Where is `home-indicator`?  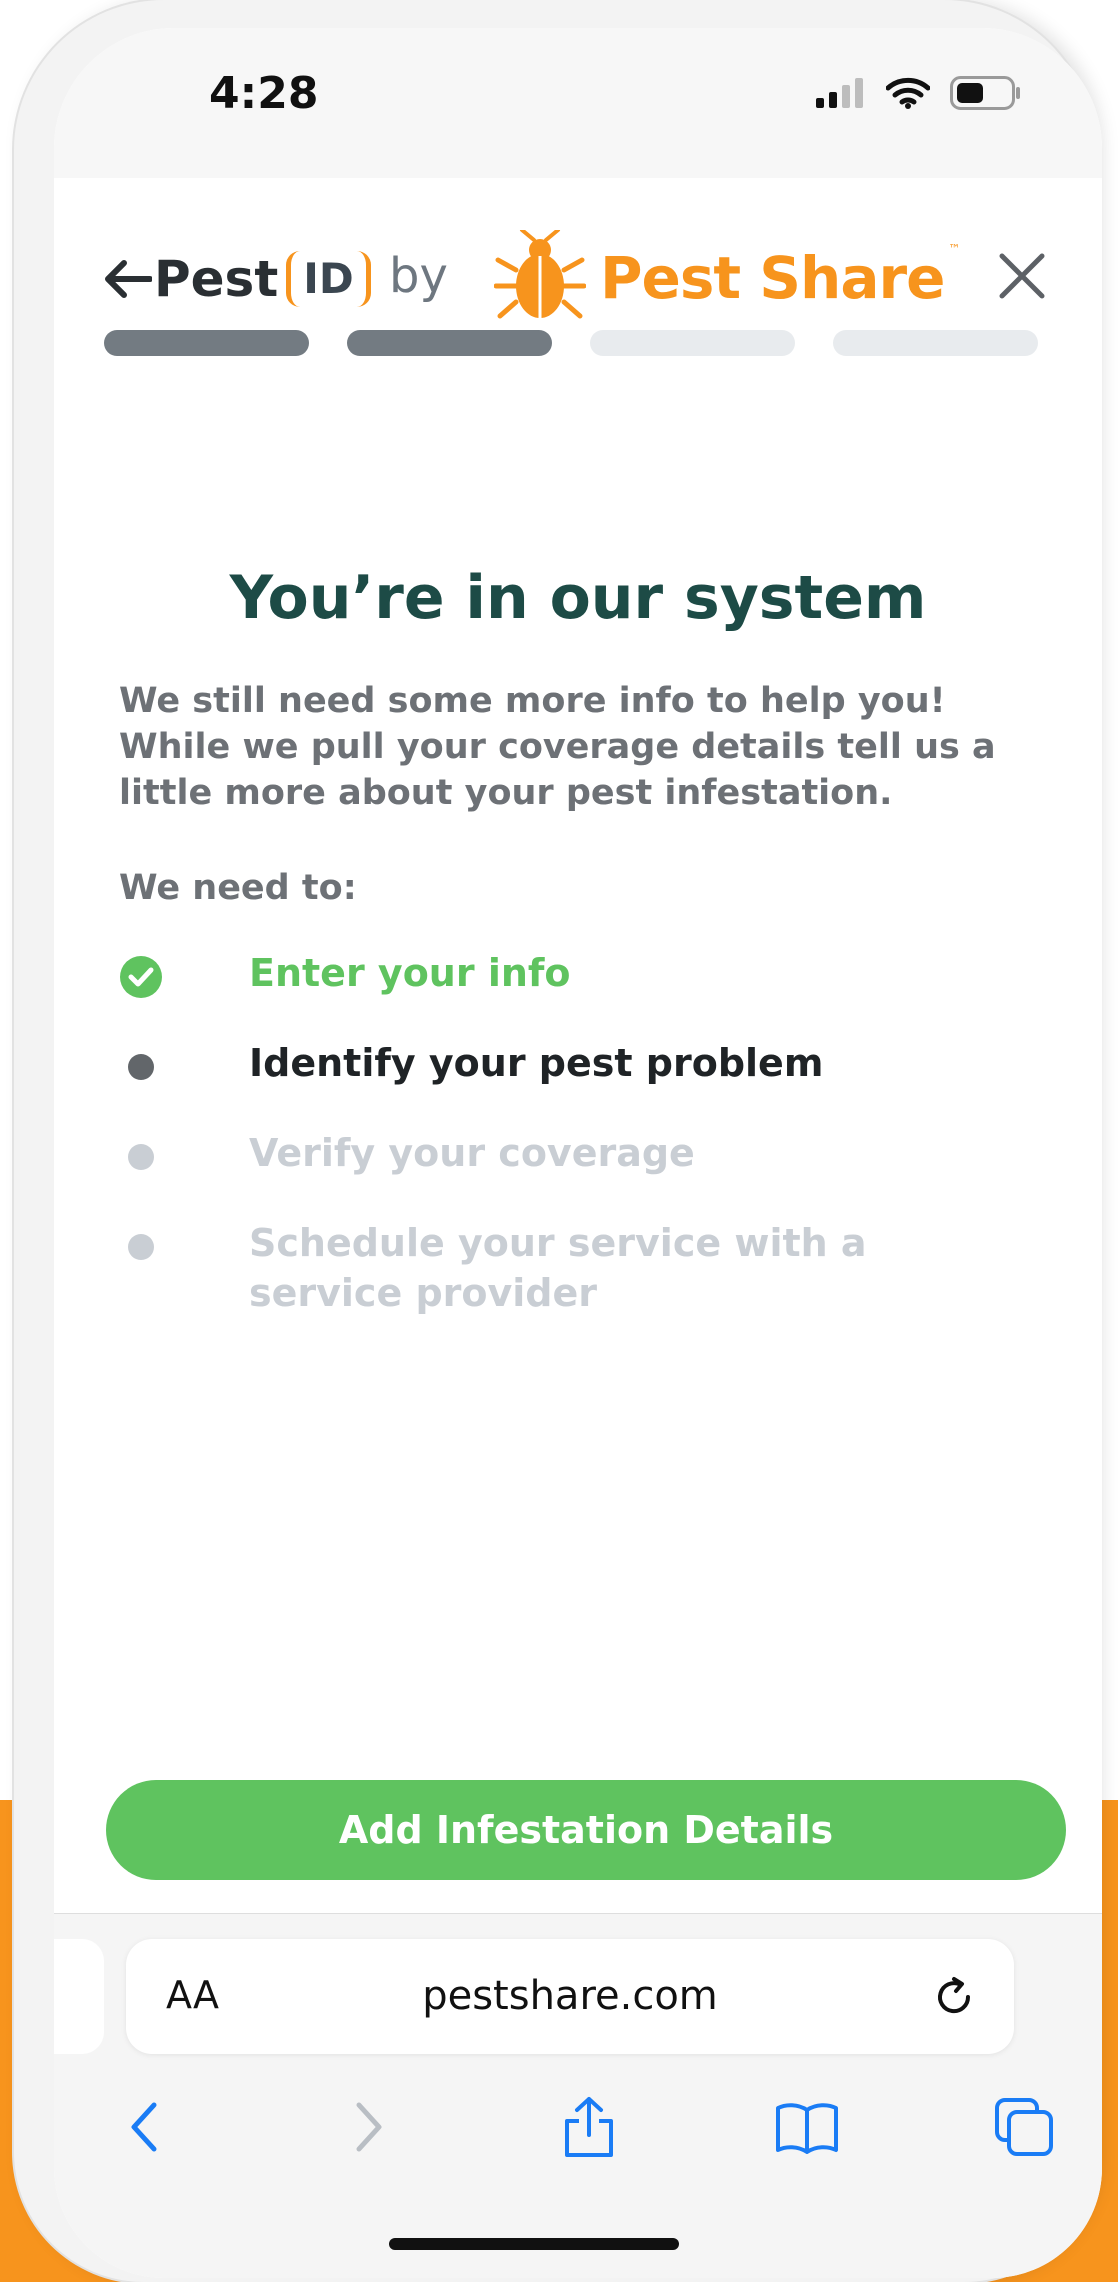
home-indicator is located at coordinates (534, 2244).